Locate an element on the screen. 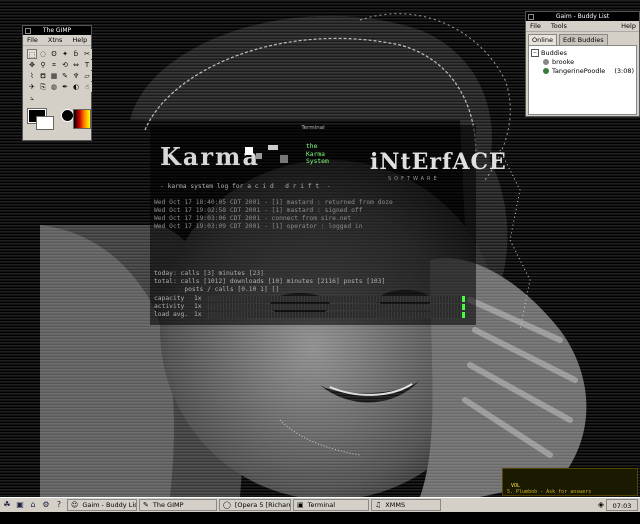 Image resolution: width=640 pixels, height=524 pixels. task-opera: ◯[Opera 5 [Richard's...] is located at coordinates (255, 505).